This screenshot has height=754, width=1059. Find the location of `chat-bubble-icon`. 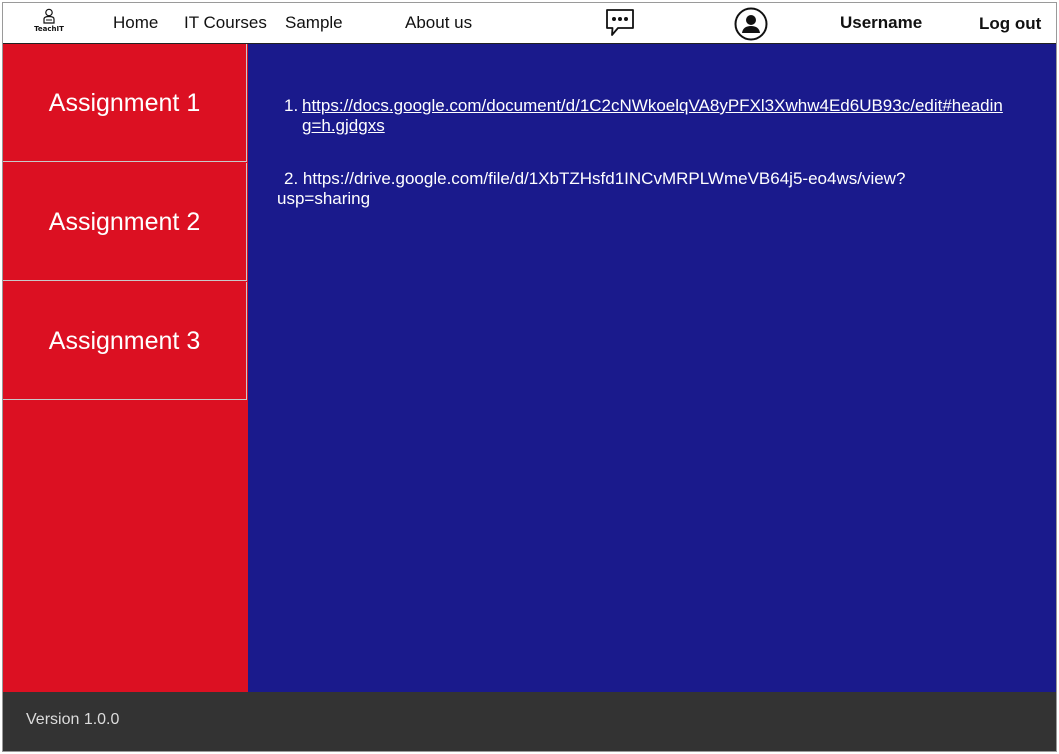

chat-bubble-icon is located at coordinates (620, 23).